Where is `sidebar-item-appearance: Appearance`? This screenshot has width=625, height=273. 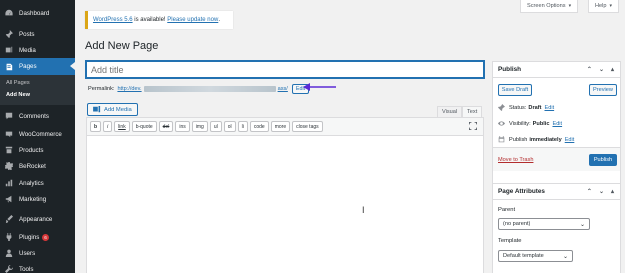
sidebar-item-appearance: Appearance is located at coordinates (37, 219).